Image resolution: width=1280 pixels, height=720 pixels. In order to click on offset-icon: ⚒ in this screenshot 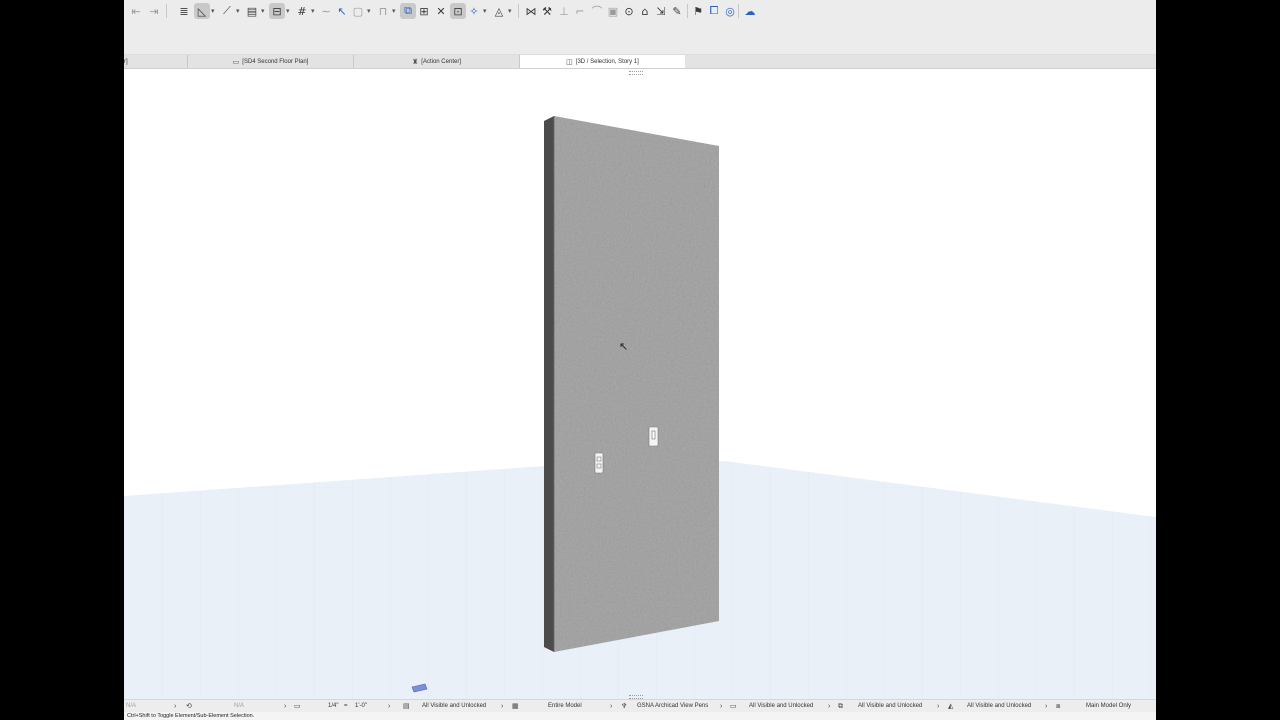, I will do `click(547, 11)`.